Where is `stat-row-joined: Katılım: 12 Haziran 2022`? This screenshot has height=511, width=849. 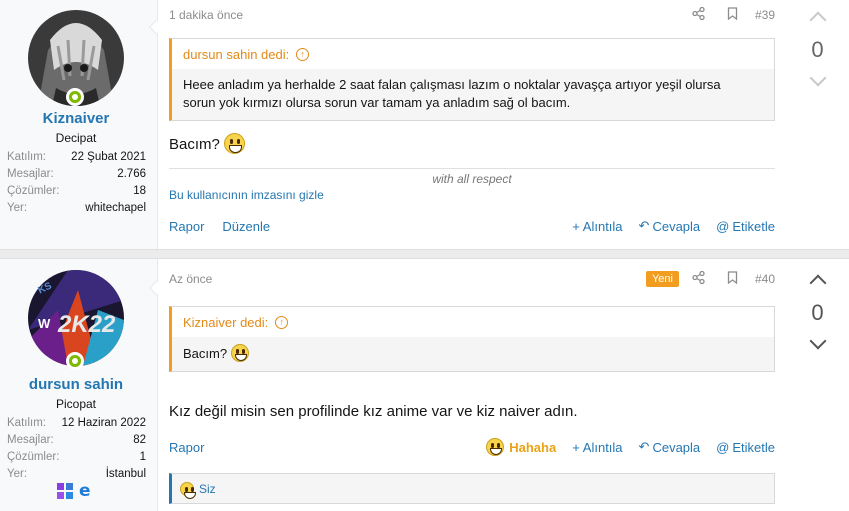 stat-row-joined: Katılım: 12 Haziran 2022 is located at coordinates (76, 423).